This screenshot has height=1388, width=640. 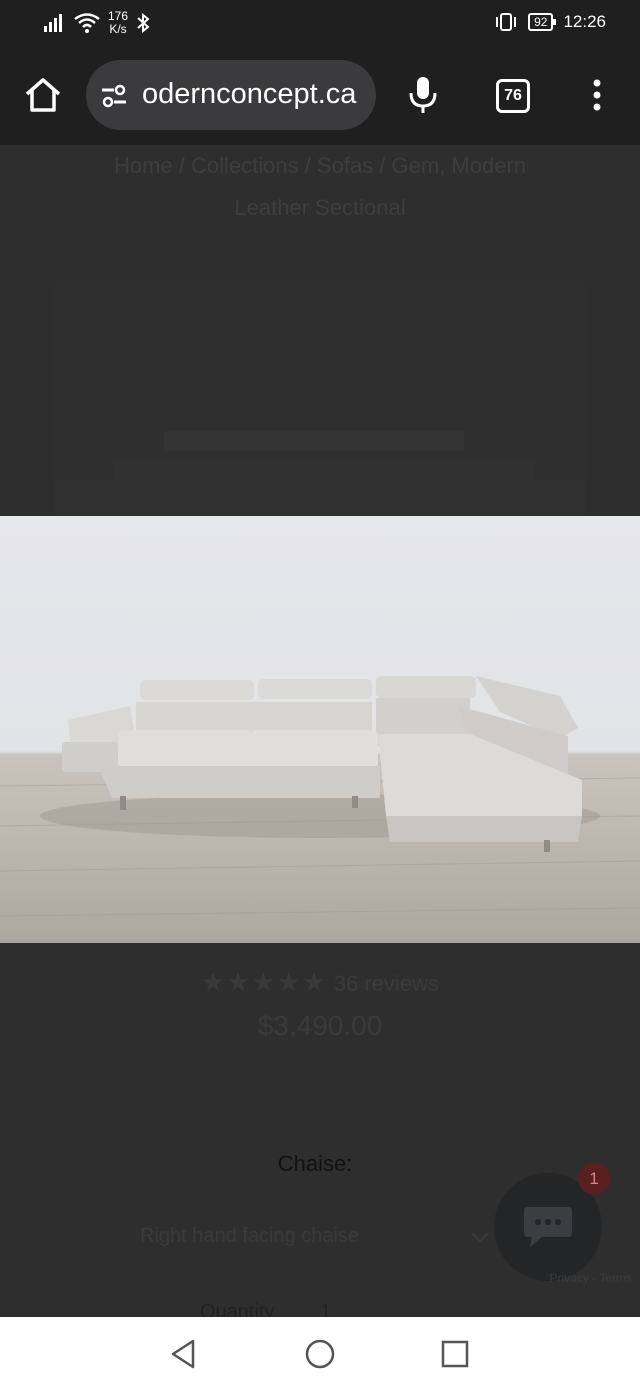 I want to click on browser-toolbar: odernconcept.ca 76, so click(x=320, y=94).